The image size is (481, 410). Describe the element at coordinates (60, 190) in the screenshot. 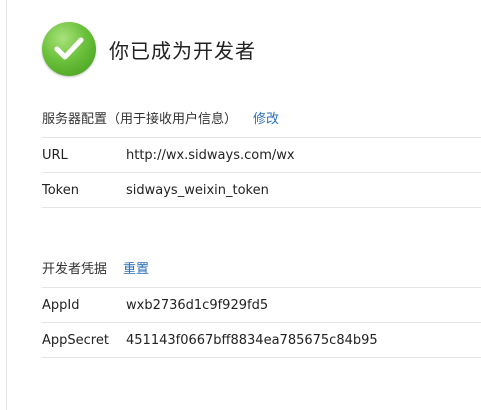

I see `token-label: Token` at that location.